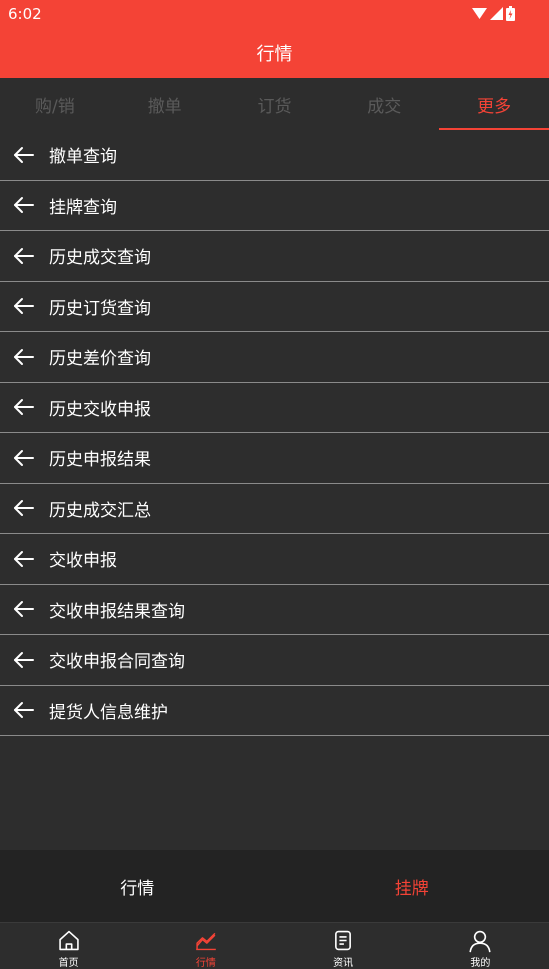 This screenshot has width=549, height=969. I want to click on menu-item: 历史订货查询, so click(274, 307).